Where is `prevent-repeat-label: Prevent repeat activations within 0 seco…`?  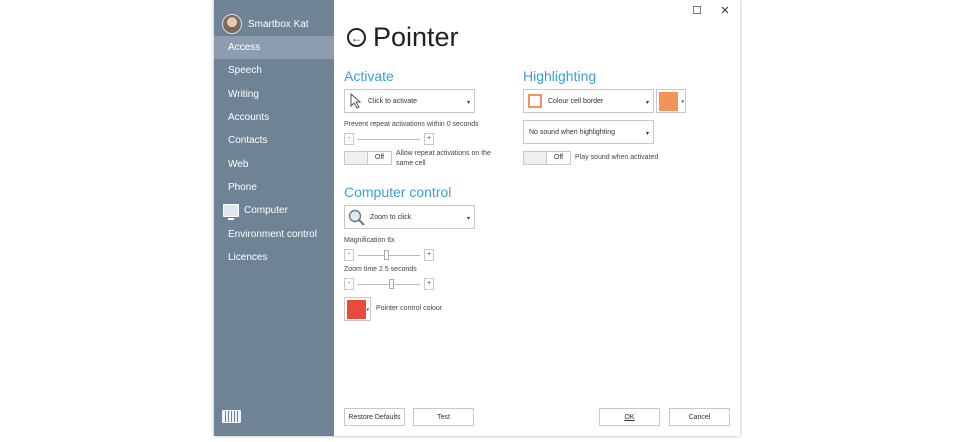 prevent-repeat-label: Prevent repeat activations within 0 seco… is located at coordinates (411, 124).